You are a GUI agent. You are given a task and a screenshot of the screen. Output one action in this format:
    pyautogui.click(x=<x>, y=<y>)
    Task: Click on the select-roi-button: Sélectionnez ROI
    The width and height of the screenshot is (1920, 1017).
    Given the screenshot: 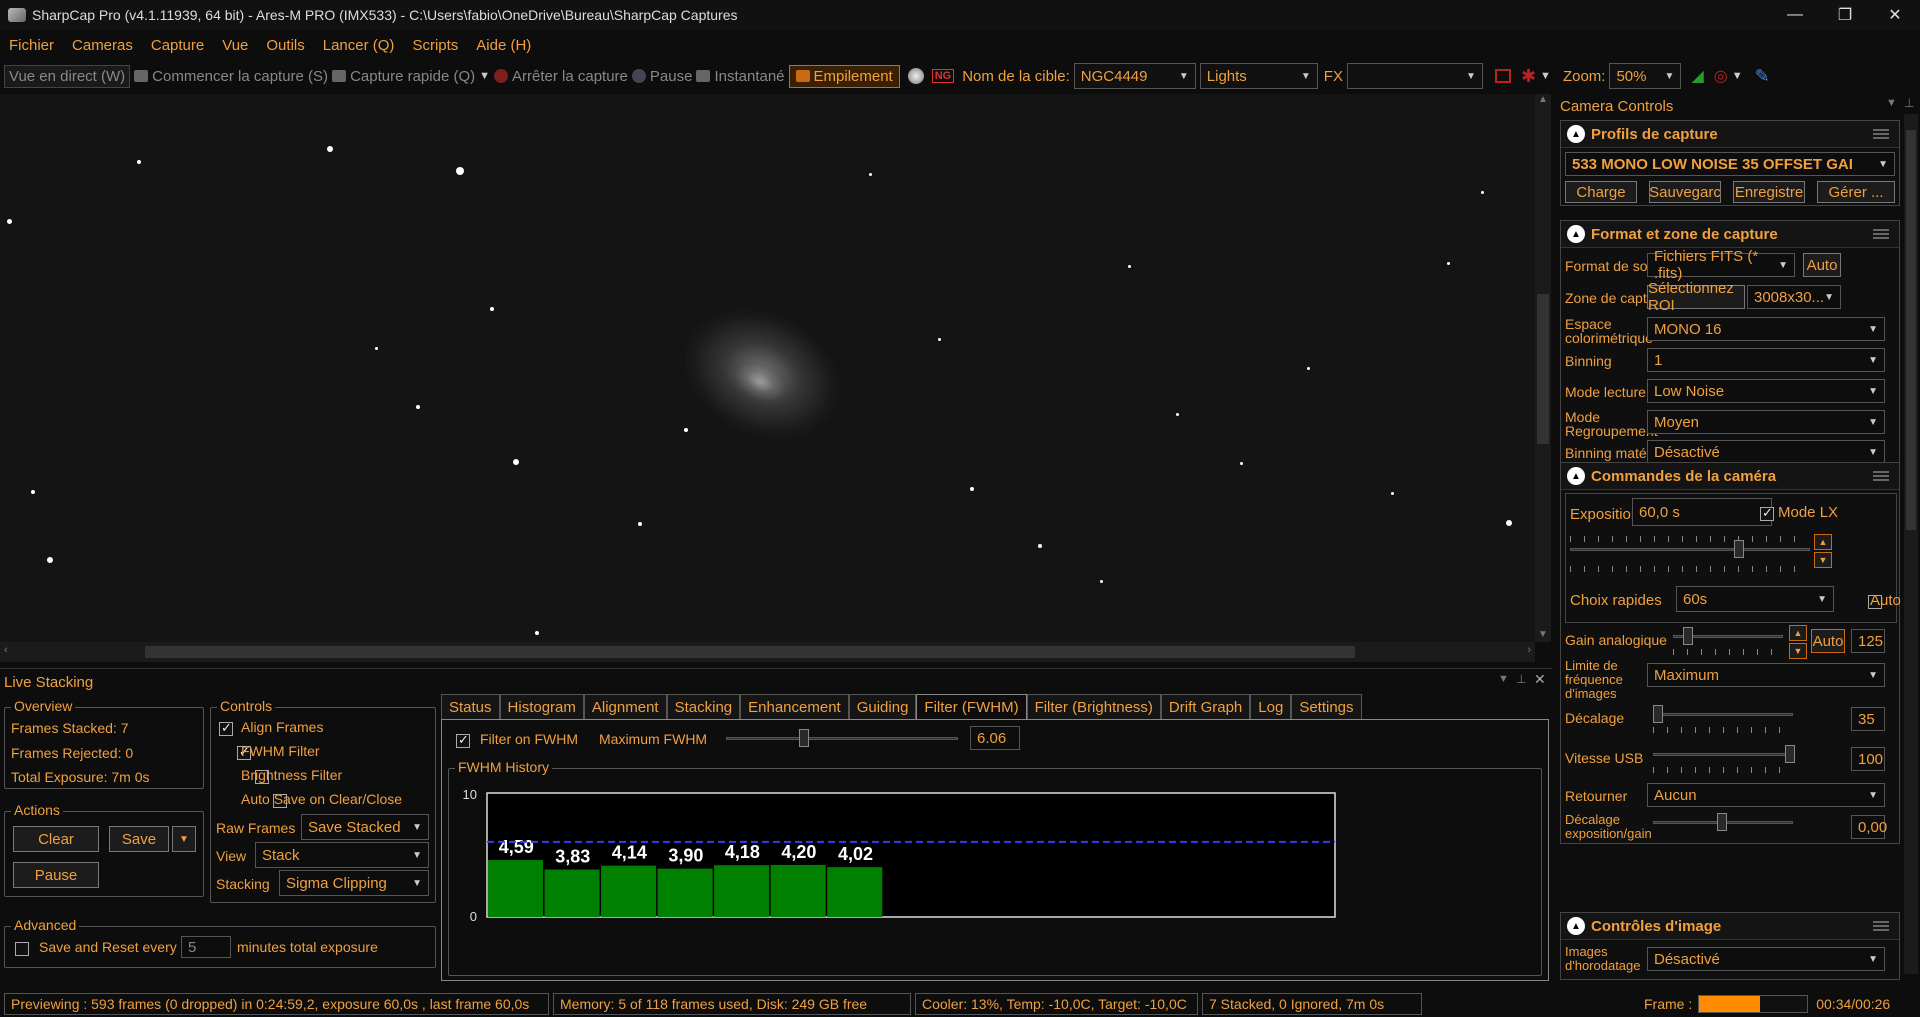 What is the action you would take?
    pyautogui.click(x=1696, y=297)
    